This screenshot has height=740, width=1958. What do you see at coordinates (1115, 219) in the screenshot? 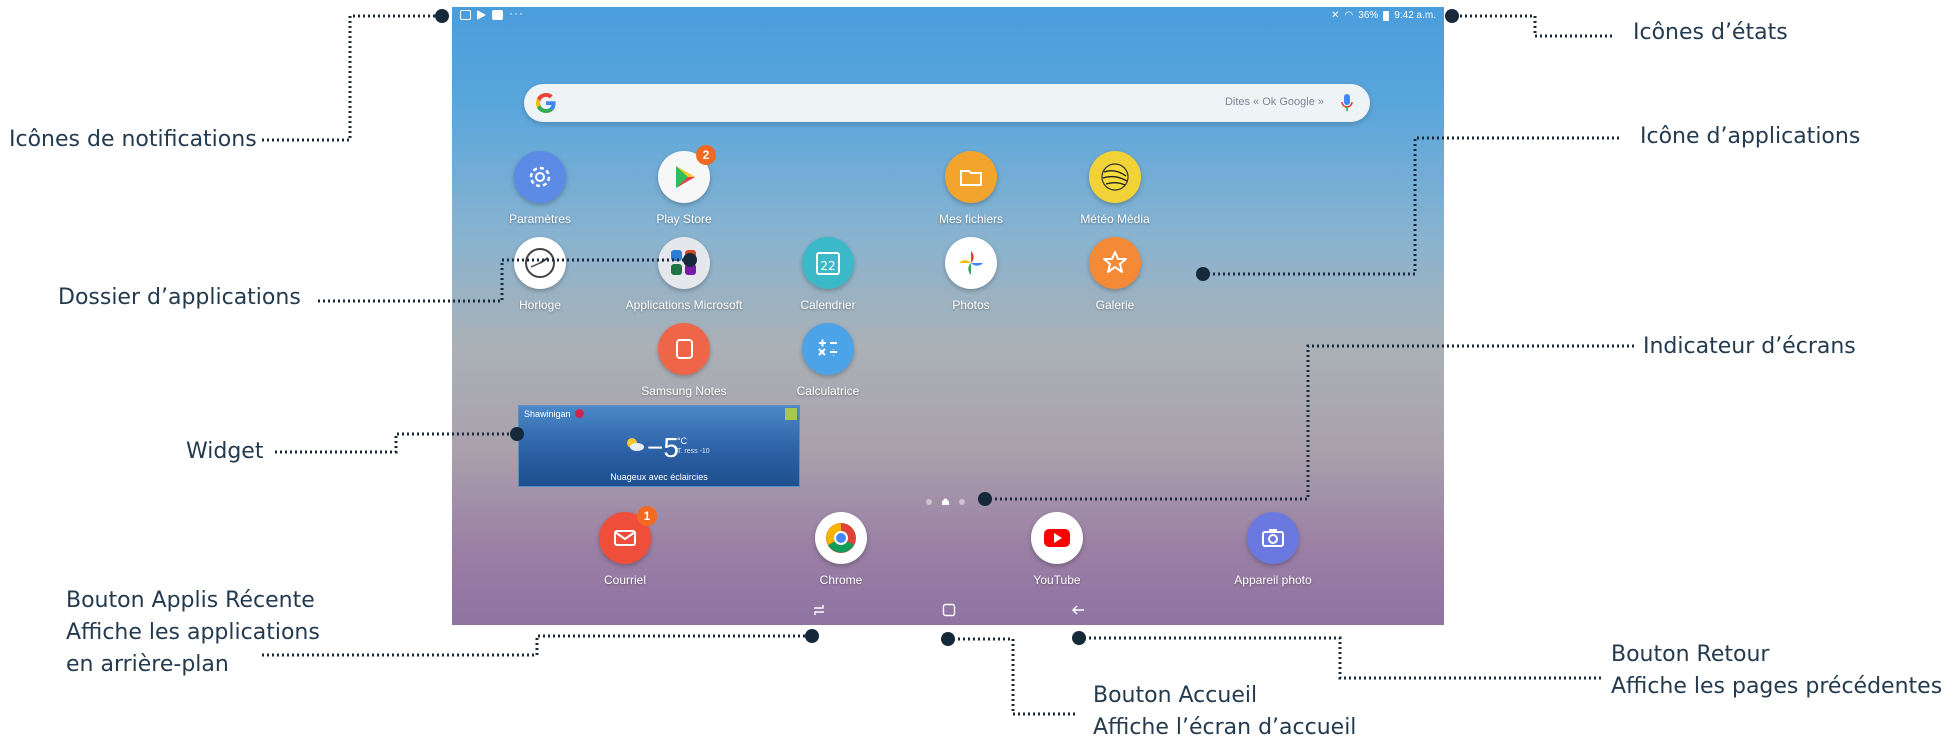
I see `app-label: Météo Média` at bounding box center [1115, 219].